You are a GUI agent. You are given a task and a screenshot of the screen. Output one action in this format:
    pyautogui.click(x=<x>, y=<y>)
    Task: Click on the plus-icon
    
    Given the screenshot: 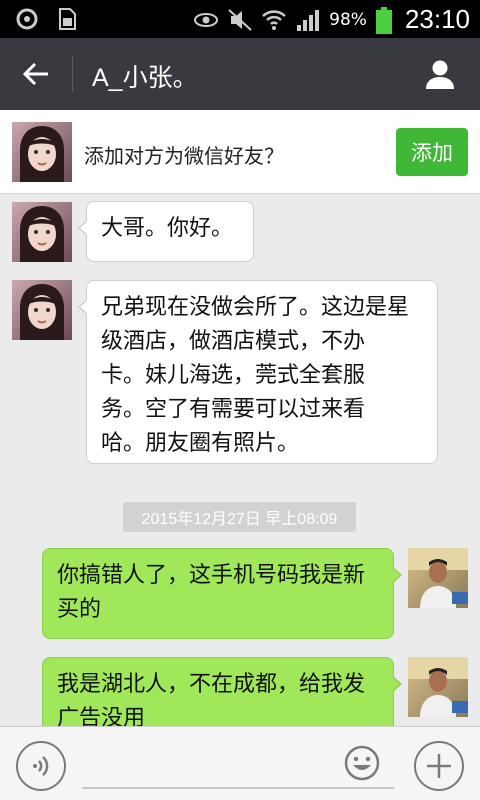 What is the action you would take?
    pyautogui.click(x=439, y=766)
    